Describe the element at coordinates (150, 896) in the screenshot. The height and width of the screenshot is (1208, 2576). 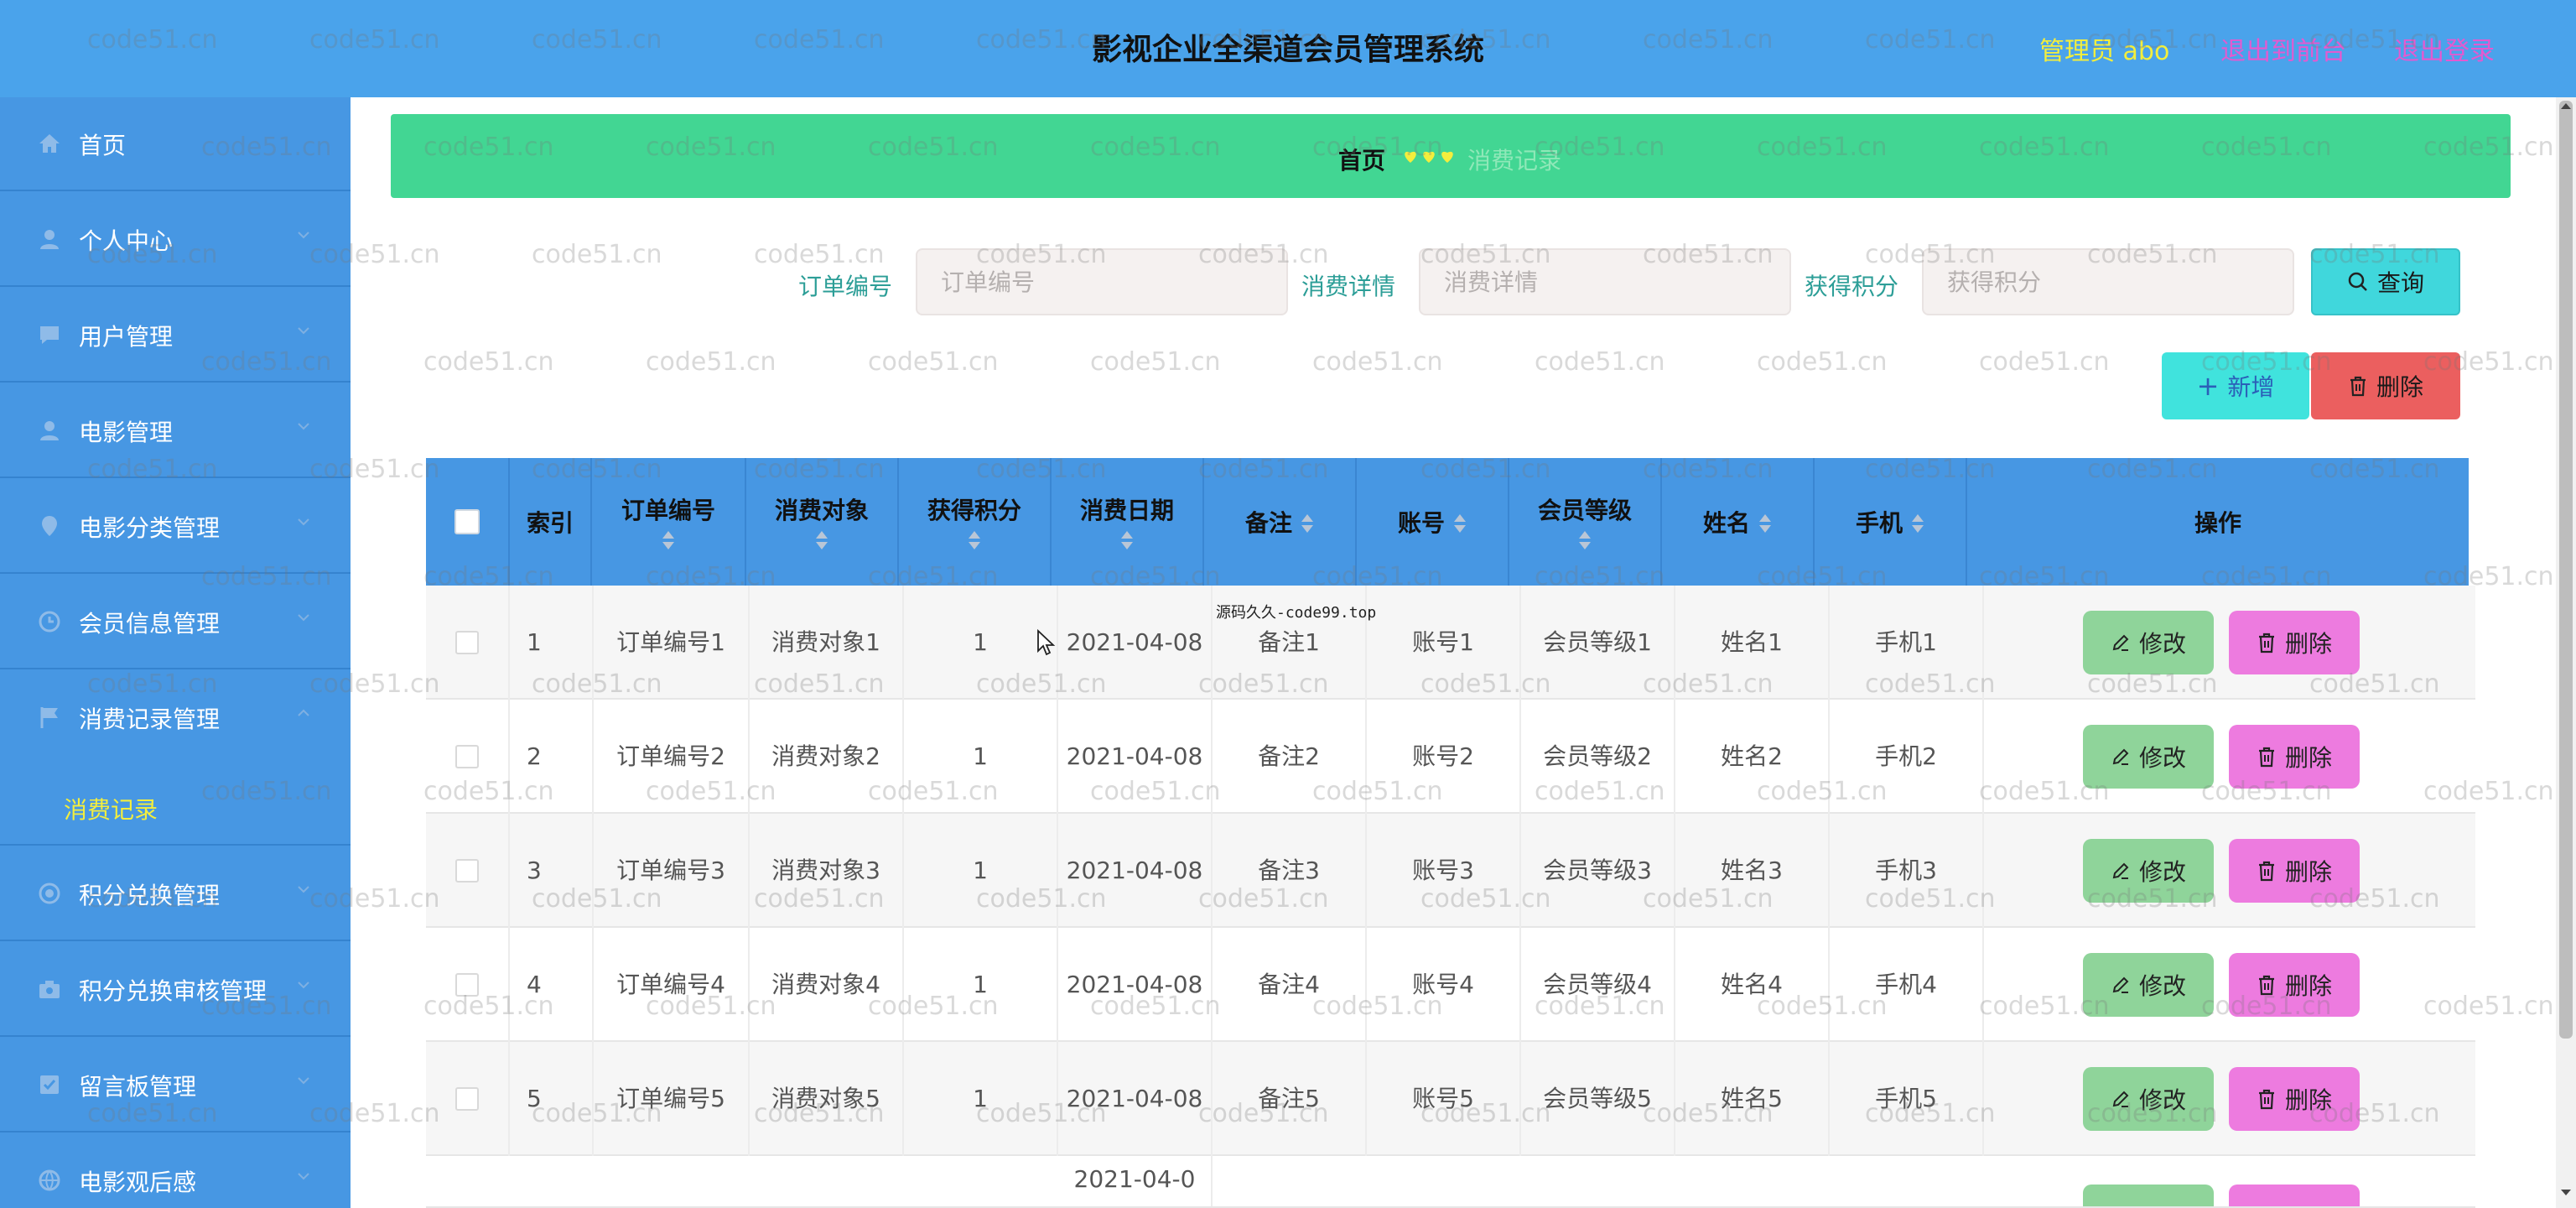
I see `sidebar-item-label: 积分兑换管理` at that location.